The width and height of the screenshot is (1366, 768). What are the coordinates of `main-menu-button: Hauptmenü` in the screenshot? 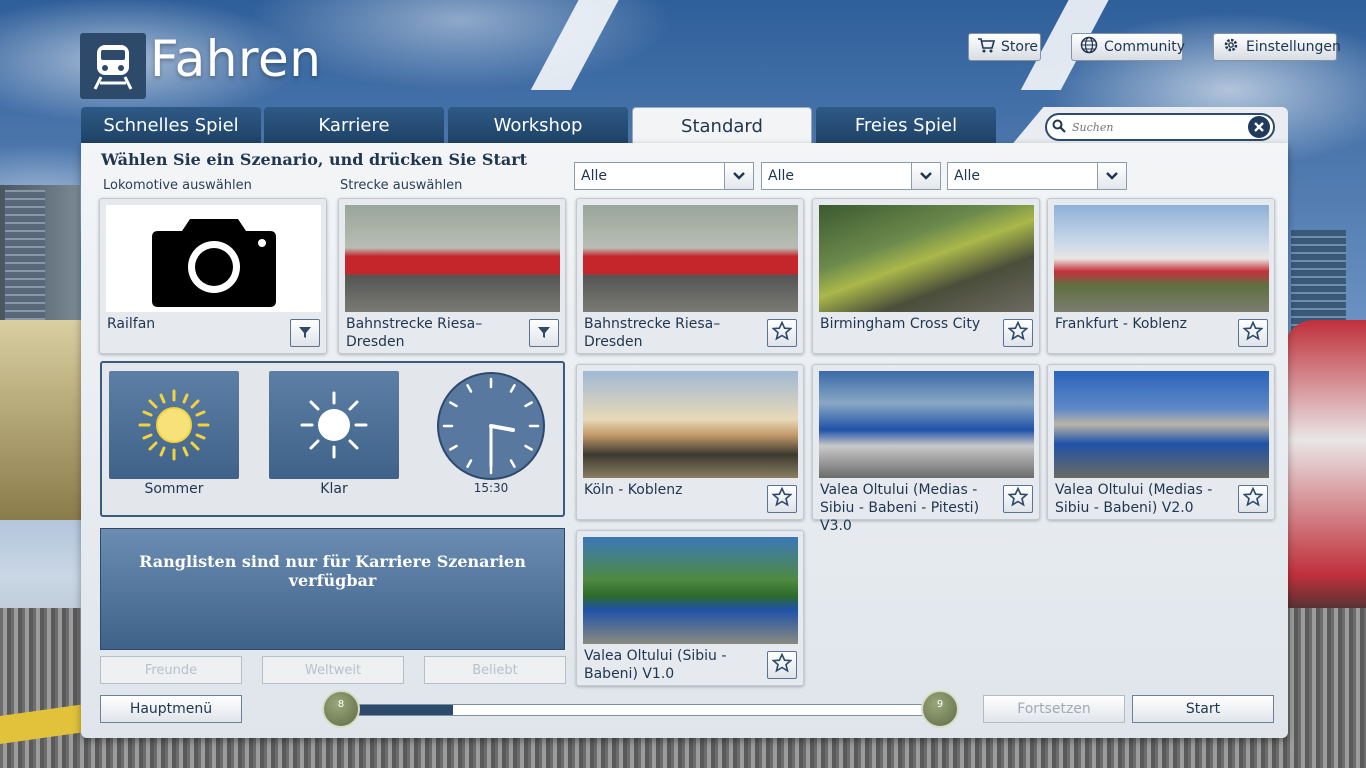 It's located at (171, 709).